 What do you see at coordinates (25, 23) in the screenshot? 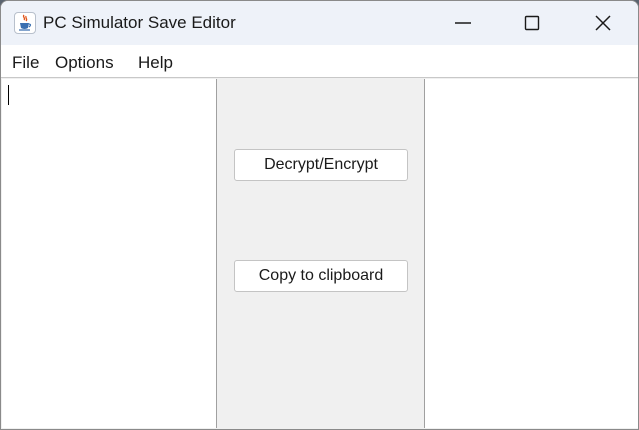
I see `java-cup-icon` at bounding box center [25, 23].